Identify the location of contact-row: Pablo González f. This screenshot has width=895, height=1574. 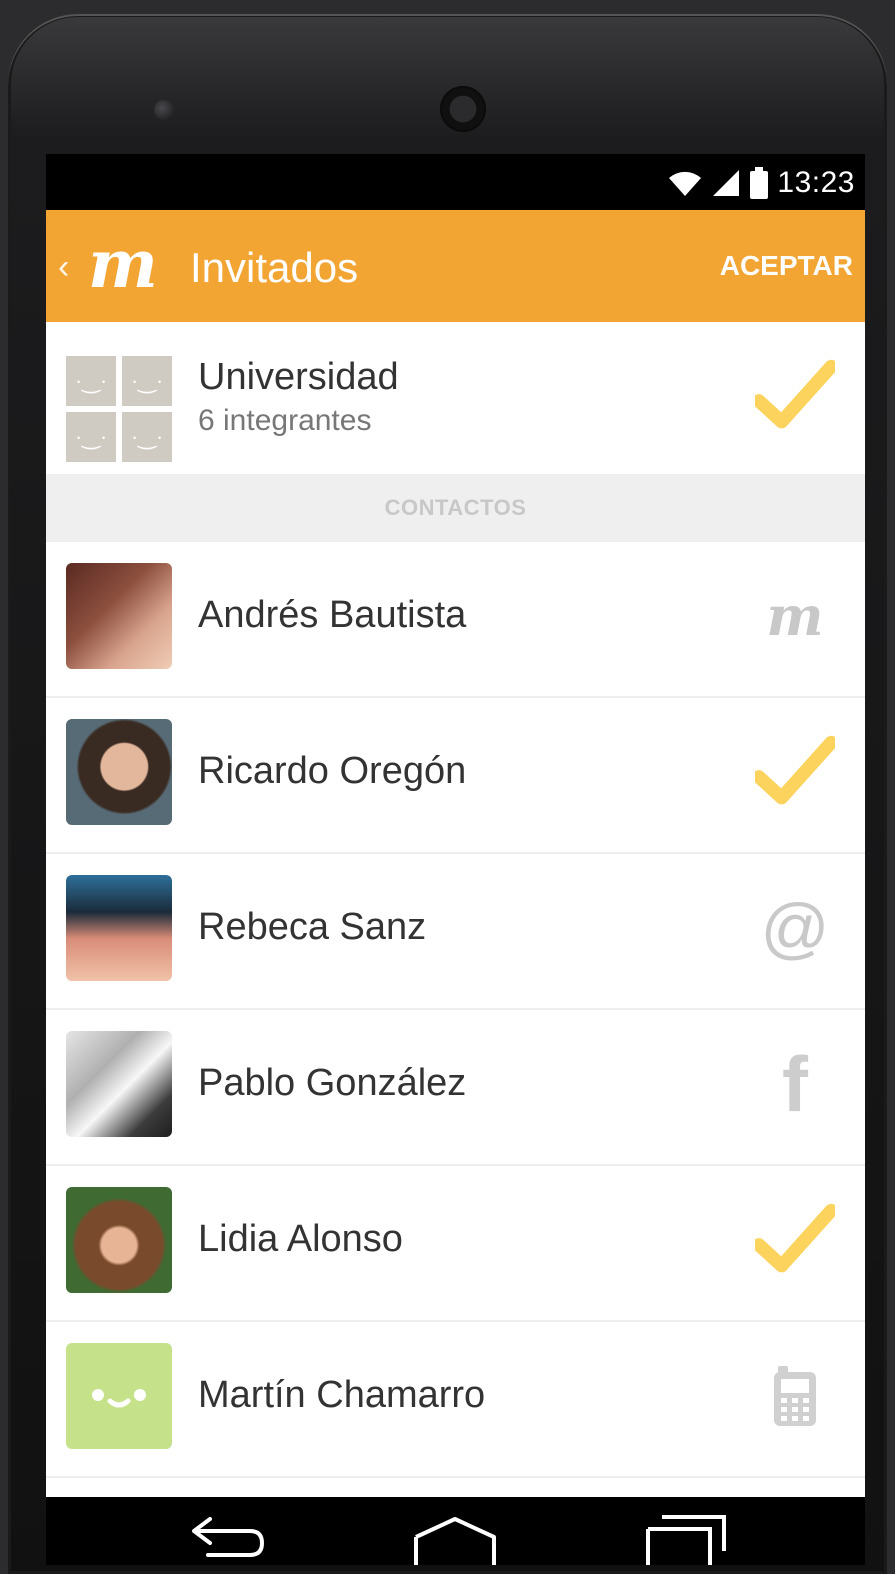
(455, 1088).